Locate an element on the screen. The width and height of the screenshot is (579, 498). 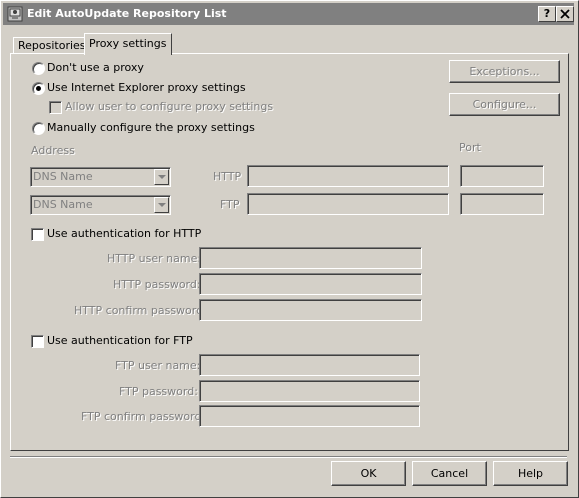
close-icon is located at coordinates (565, 14).